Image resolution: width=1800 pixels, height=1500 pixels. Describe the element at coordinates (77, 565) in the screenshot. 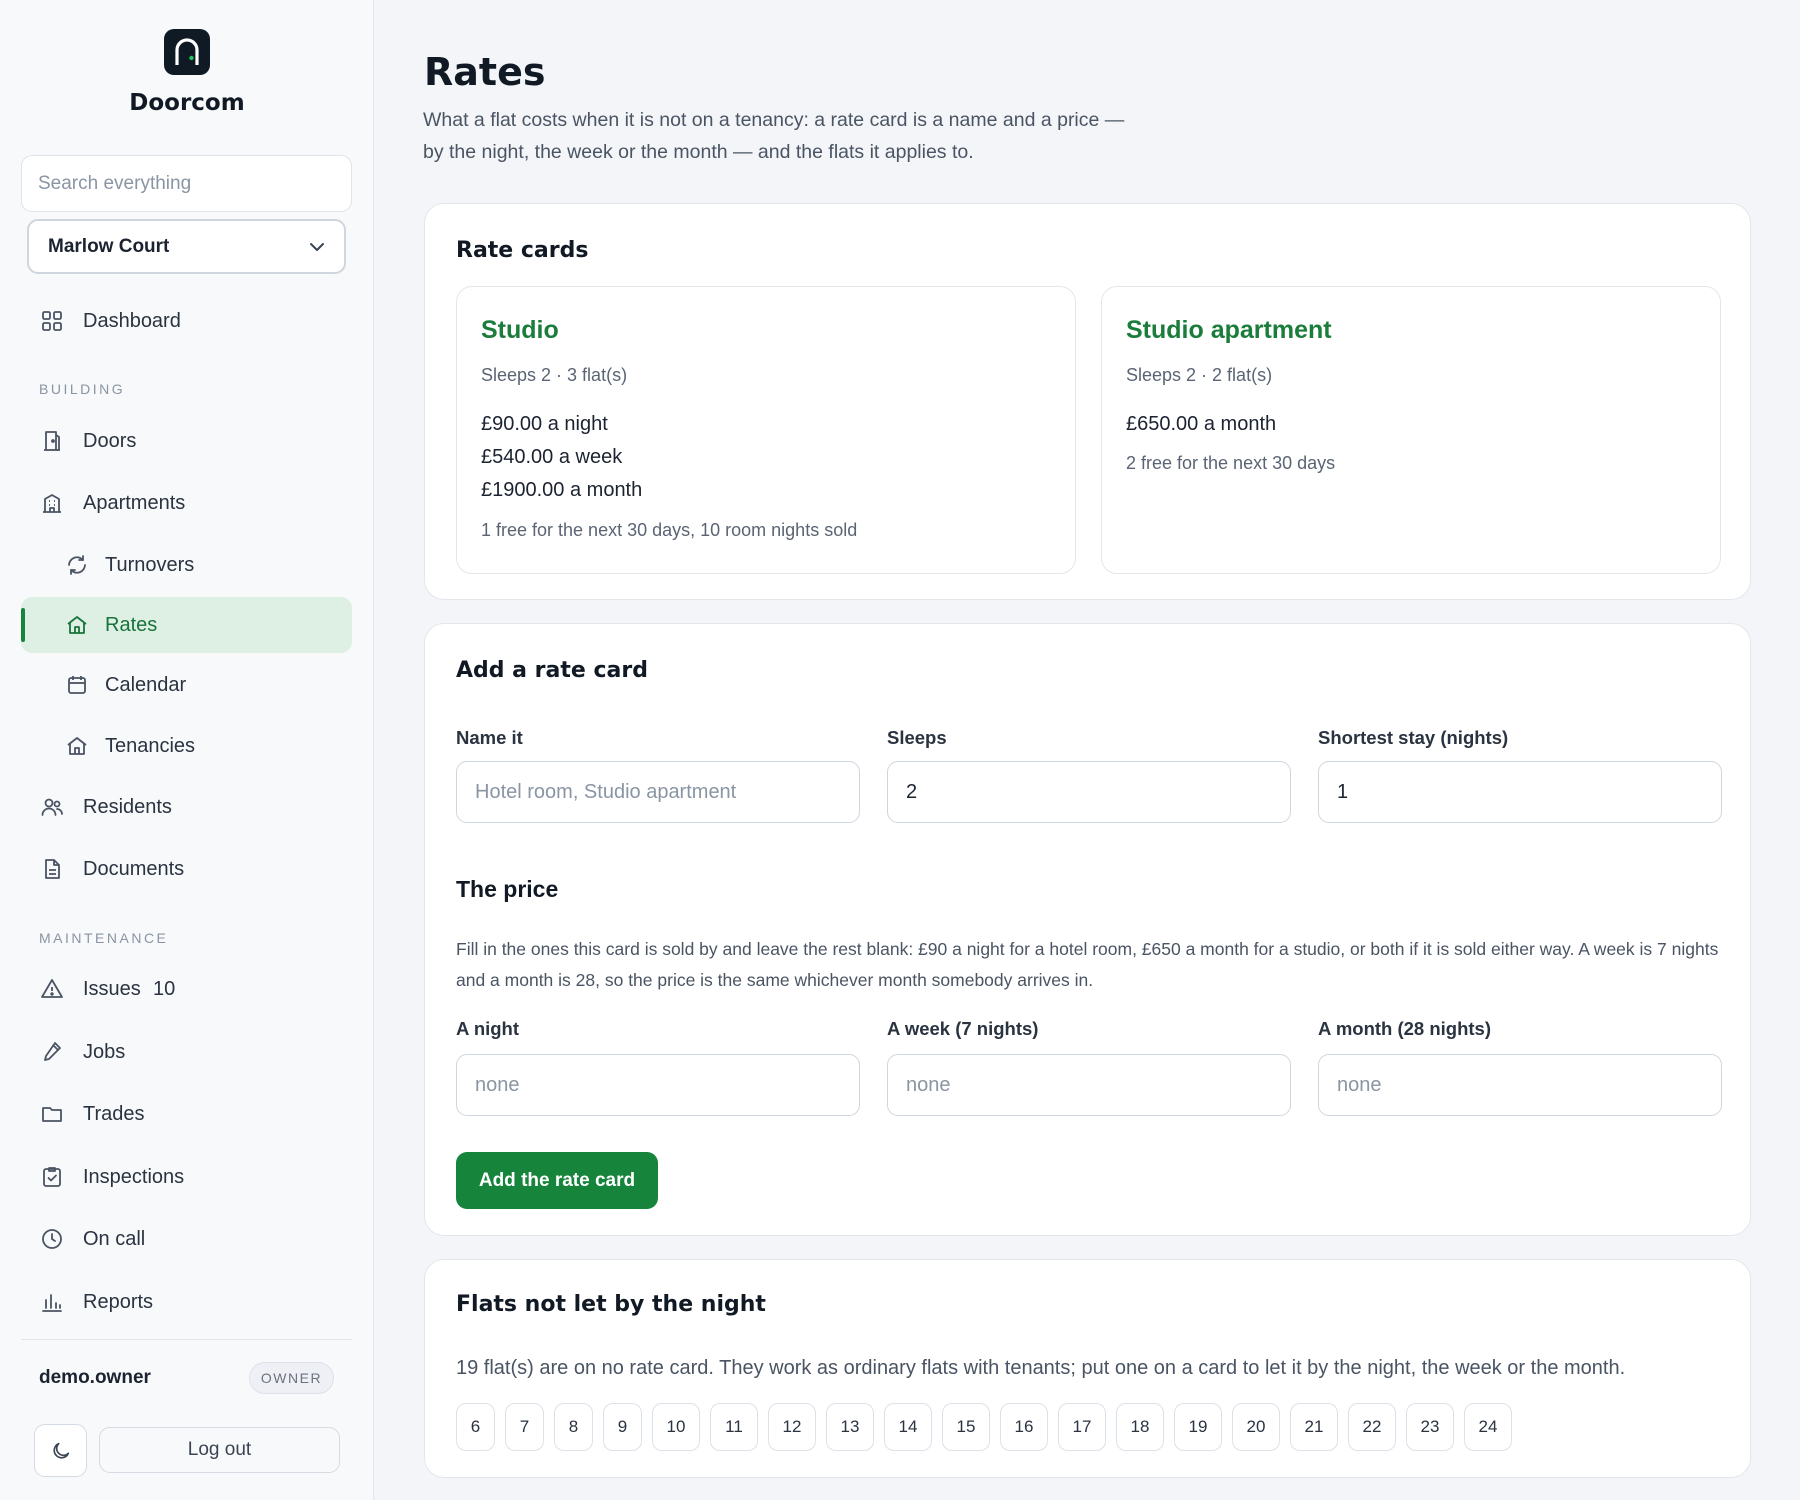

I see `refresh-icon` at that location.